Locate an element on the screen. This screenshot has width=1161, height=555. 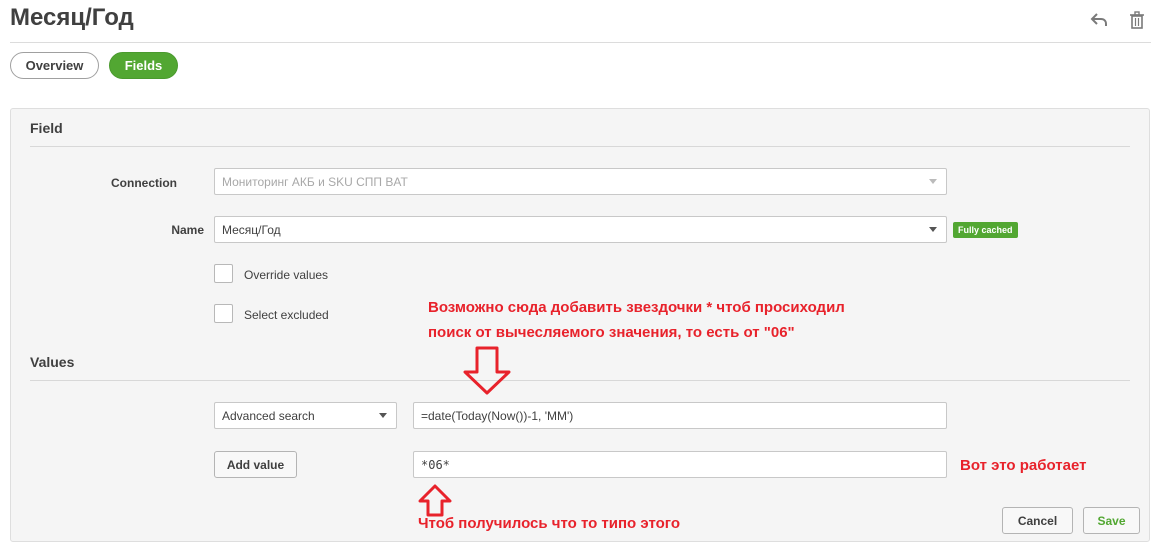
expression-input: =date(Today(Now())-1, 'MM') is located at coordinates (680, 415).